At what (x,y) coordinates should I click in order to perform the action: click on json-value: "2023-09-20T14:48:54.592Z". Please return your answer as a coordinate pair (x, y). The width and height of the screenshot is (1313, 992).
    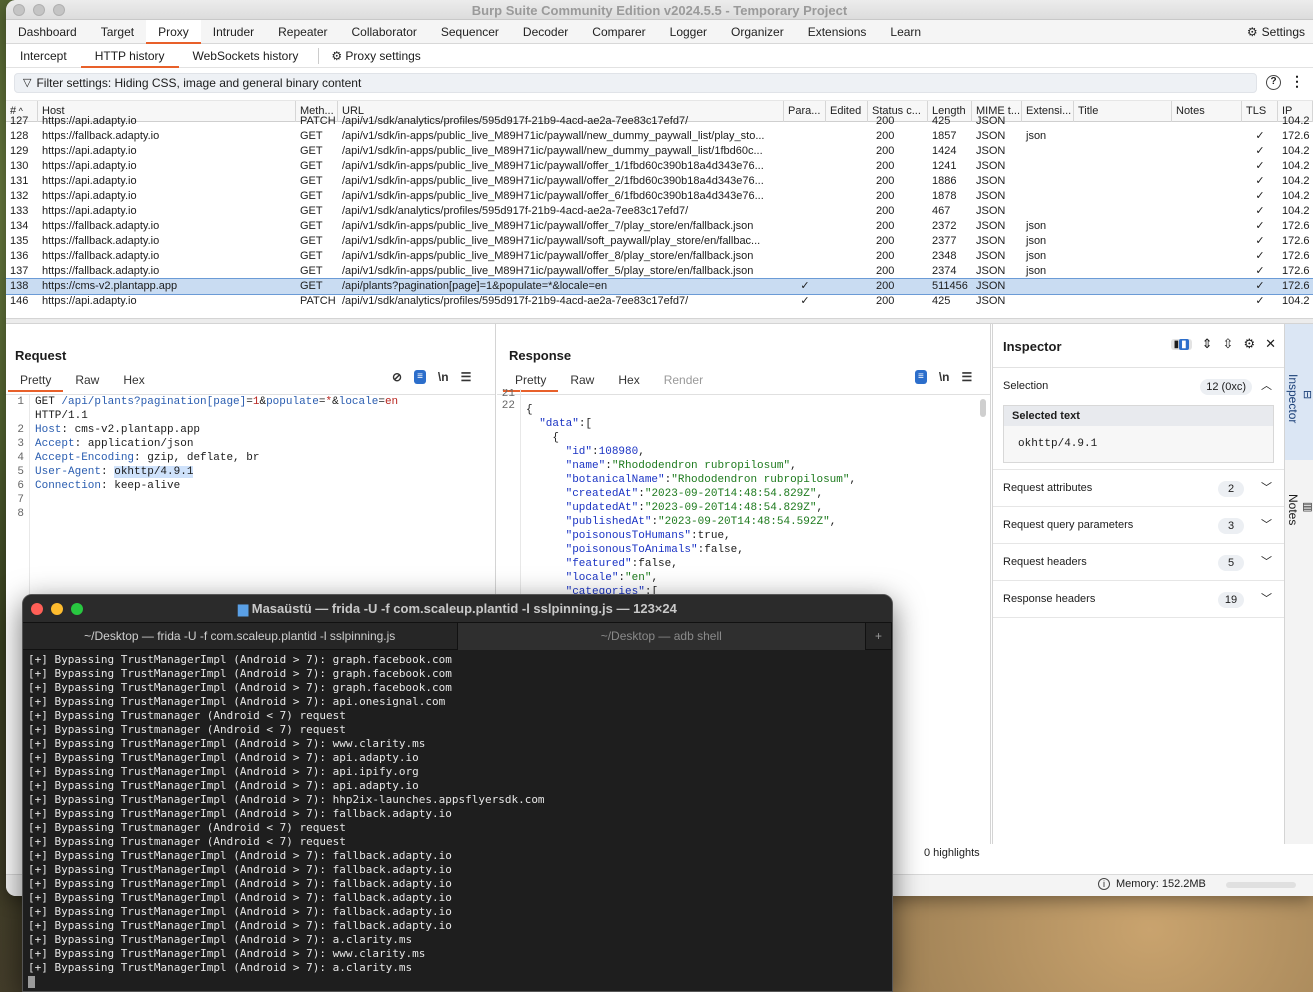
    Looking at the image, I should click on (744, 522).